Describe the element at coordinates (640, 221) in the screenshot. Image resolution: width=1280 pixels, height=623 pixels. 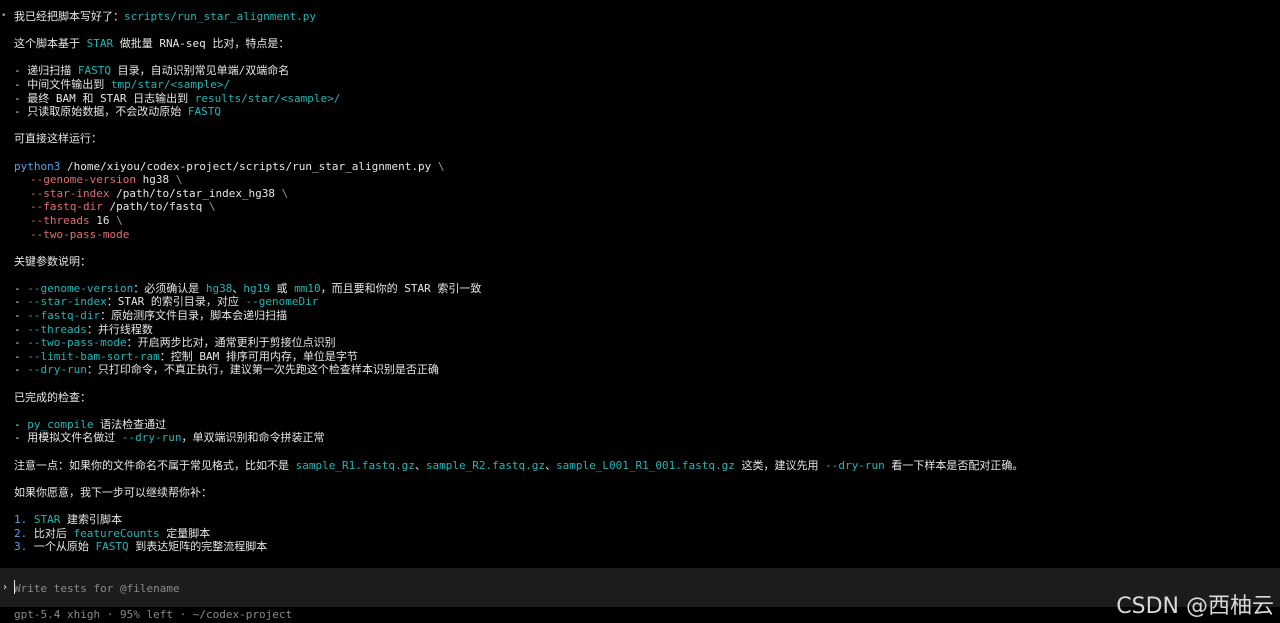
I see `command-arg-line: --threads 16 \` at that location.